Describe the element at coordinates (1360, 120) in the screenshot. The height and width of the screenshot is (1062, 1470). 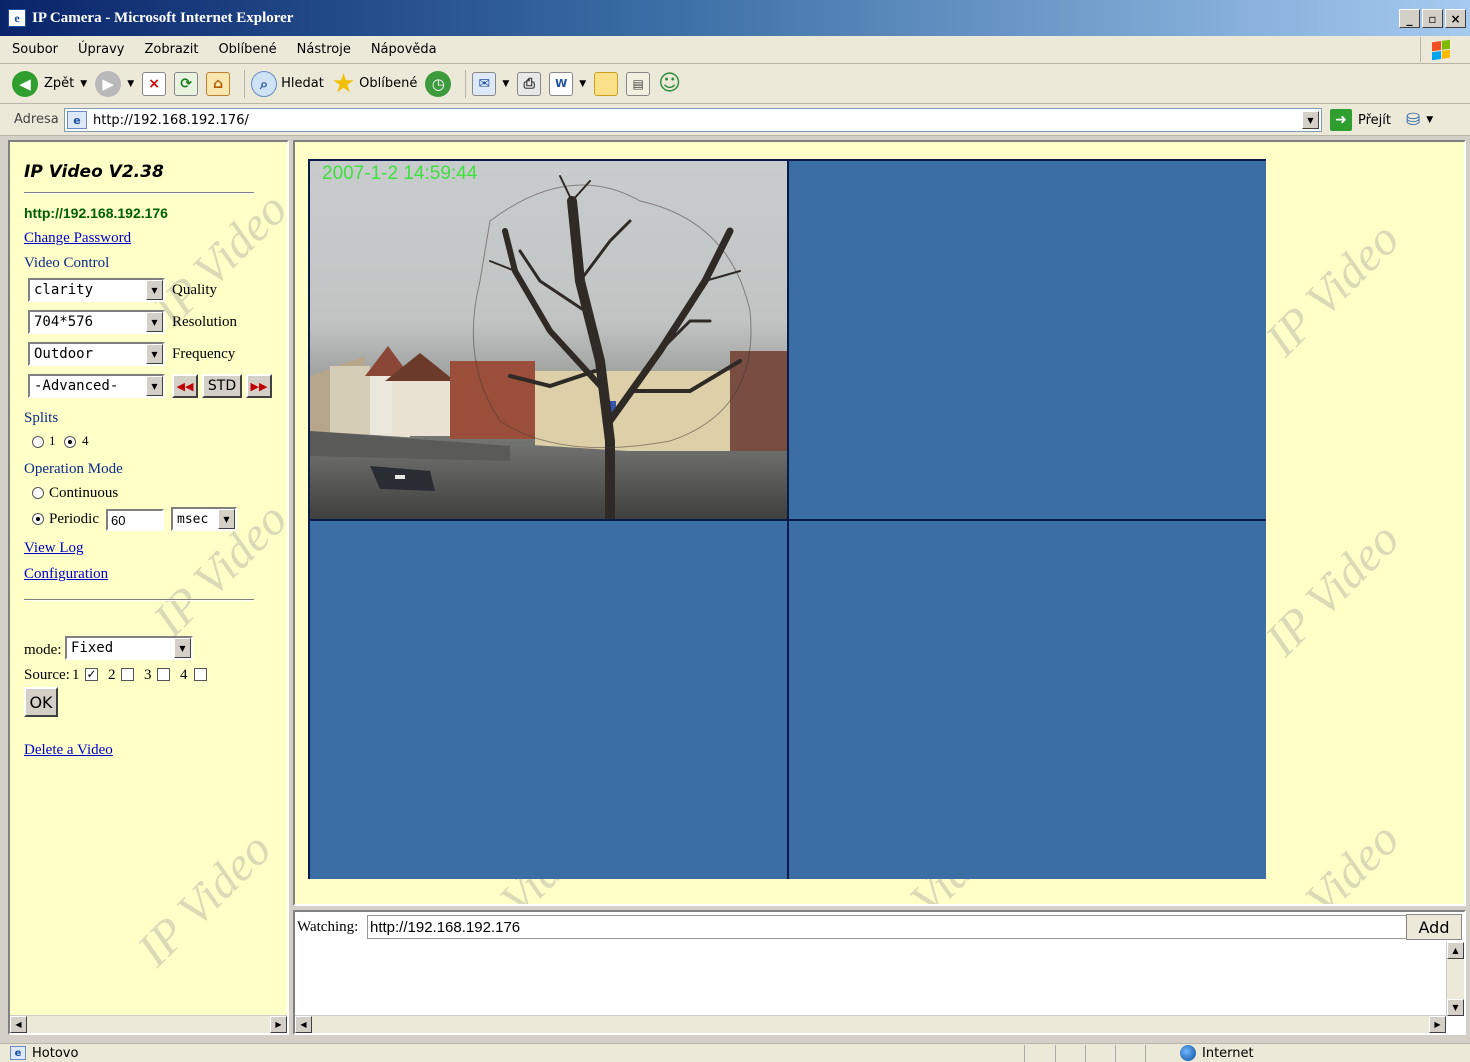
I see `go-button: ➜ Přejít` at that location.